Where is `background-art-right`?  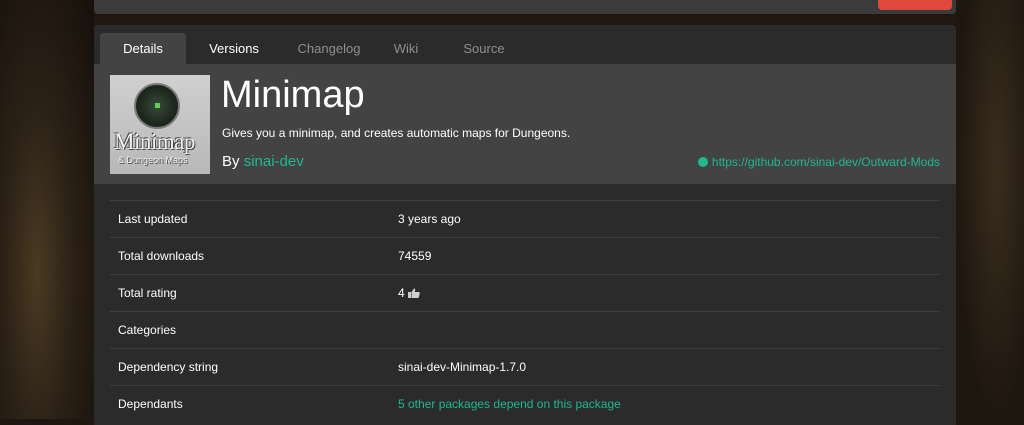
background-art-right is located at coordinates (990, 209).